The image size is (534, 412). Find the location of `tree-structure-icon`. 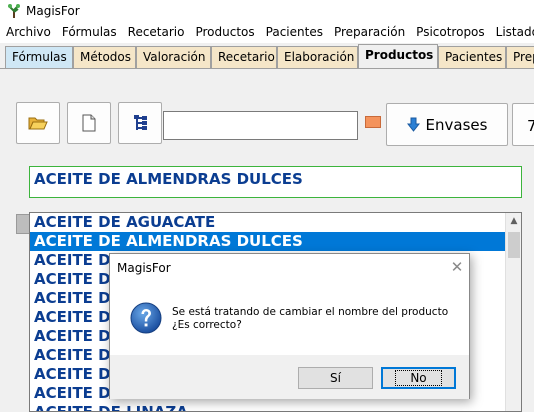

tree-structure-icon is located at coordinates (140, 122).